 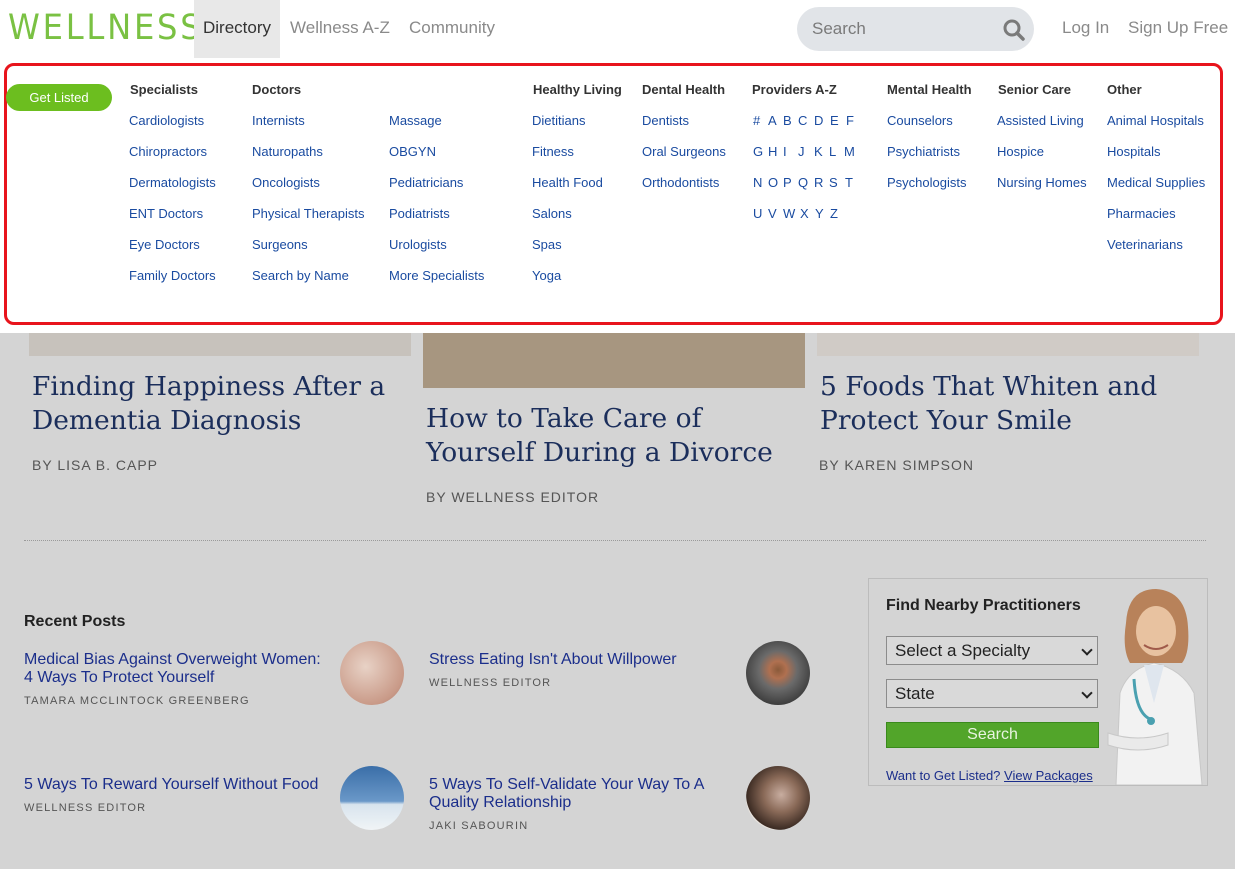 I want to click on state-select: State, so click(x=992, y=693).